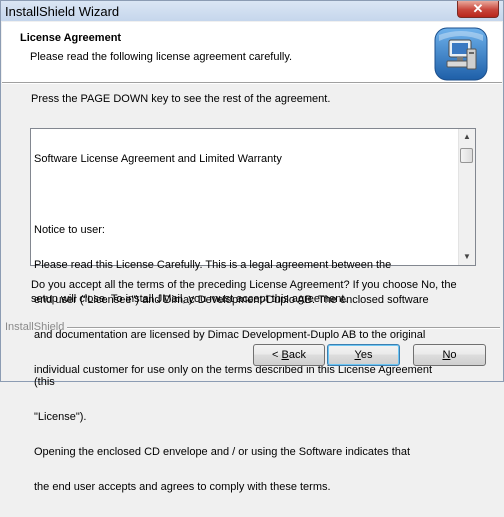 This screenshot has height=517, width=504. Describe the element at coordinates (466, 155) in the screenshot. I see `scroll-thumb` at that location.